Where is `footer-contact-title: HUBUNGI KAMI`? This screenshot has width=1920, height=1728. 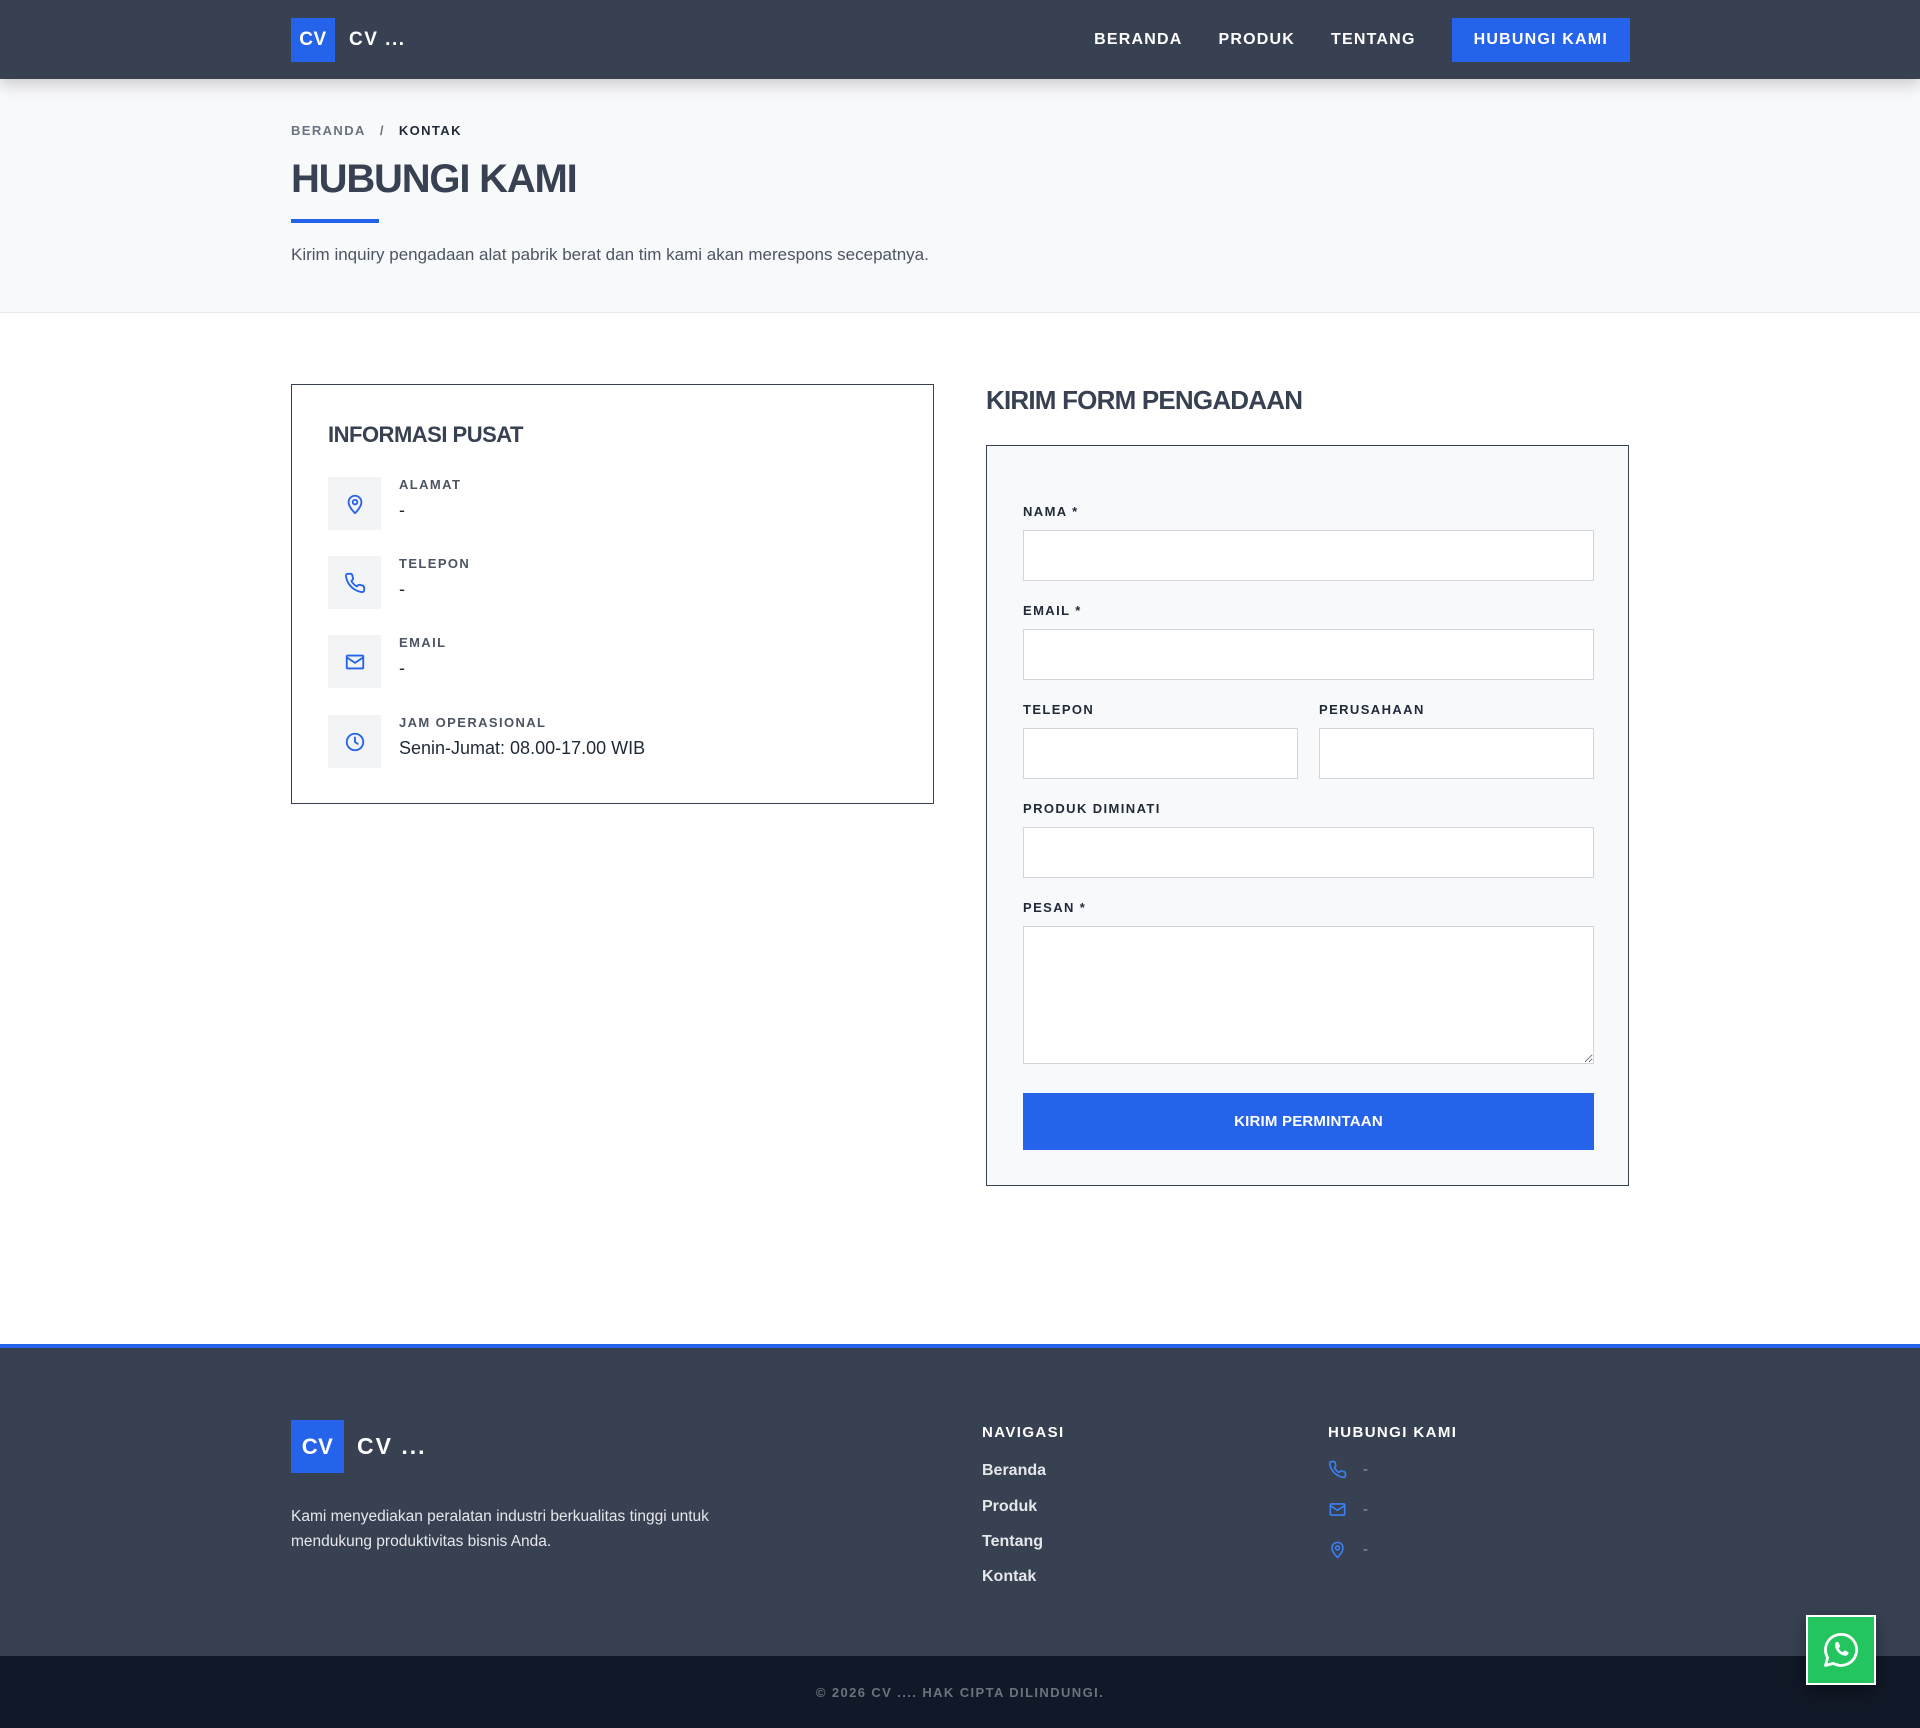
footer-contact-title: HUBUNGI KAMI is located at coordinates (1393, 1432).